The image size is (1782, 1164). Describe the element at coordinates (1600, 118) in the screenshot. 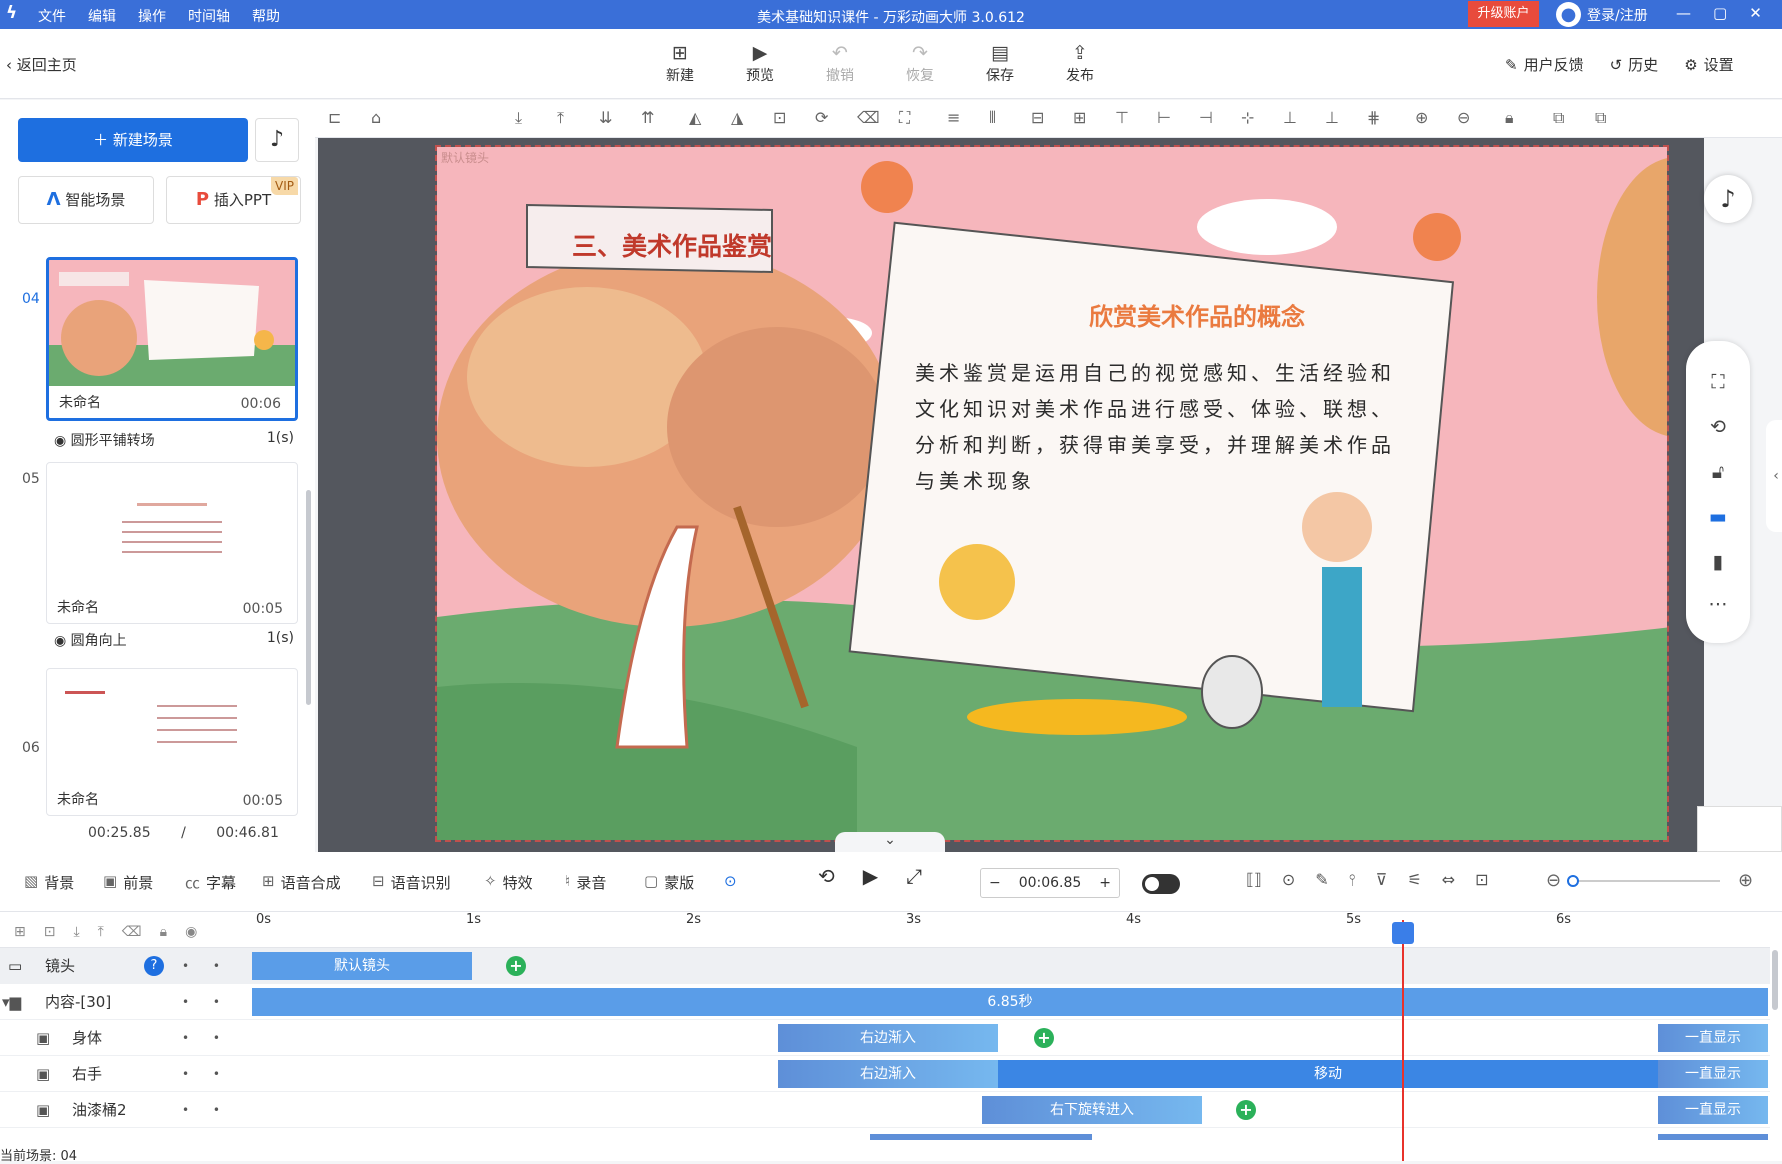

I see `paste-icon: ⧉` at that location.